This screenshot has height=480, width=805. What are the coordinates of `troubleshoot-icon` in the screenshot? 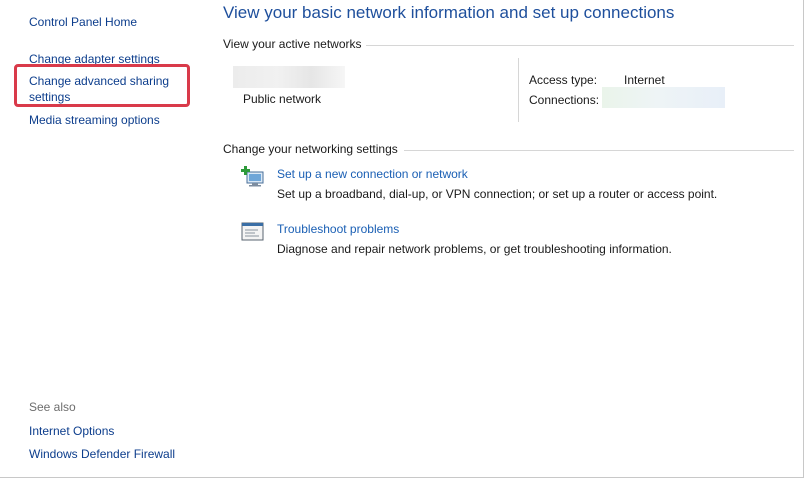 It's located at (253, 232).